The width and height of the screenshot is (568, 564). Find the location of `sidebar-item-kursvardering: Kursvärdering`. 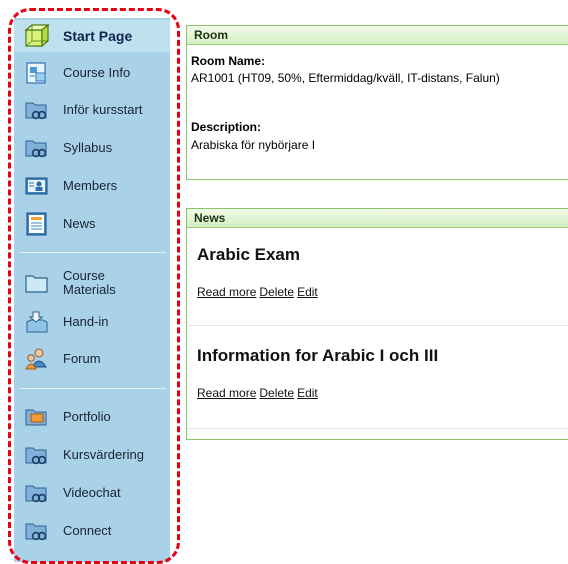

sidebar-item-kursvardering: Kursvärdering is located at coordinates (92, 455).